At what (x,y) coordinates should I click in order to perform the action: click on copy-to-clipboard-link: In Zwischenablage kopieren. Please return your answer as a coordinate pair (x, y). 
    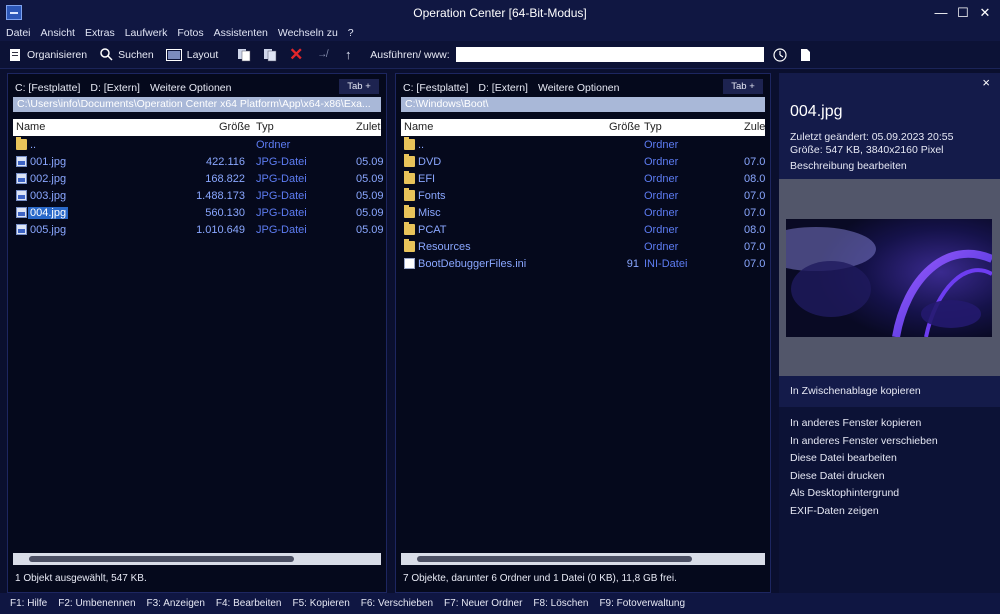
    Looking at the image, I should click on (855, 391).